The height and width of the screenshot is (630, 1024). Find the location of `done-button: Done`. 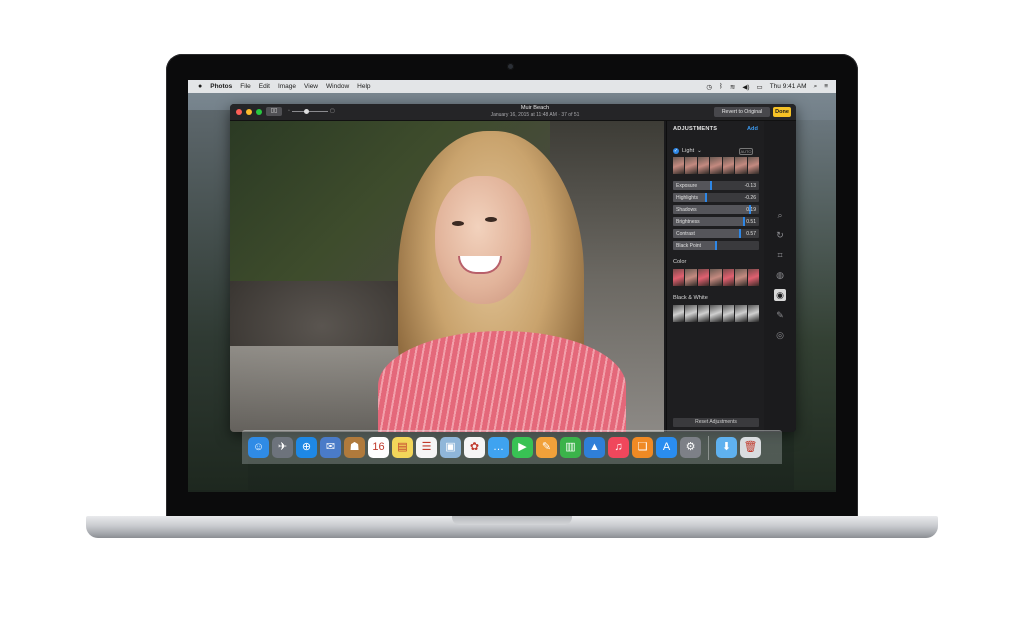

done-button: Done is located at coordinates (782, 112).